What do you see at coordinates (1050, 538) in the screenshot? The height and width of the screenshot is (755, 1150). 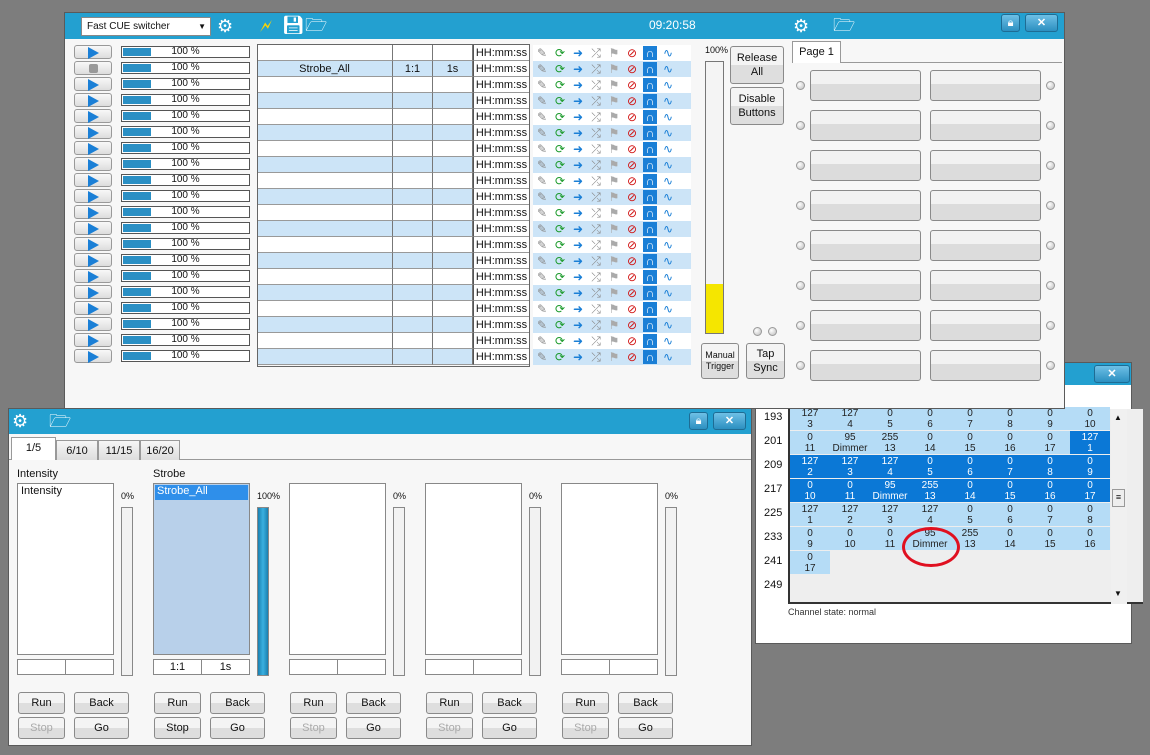 I see `channel-cell: 0 15` at bounding box center [1050, 538].